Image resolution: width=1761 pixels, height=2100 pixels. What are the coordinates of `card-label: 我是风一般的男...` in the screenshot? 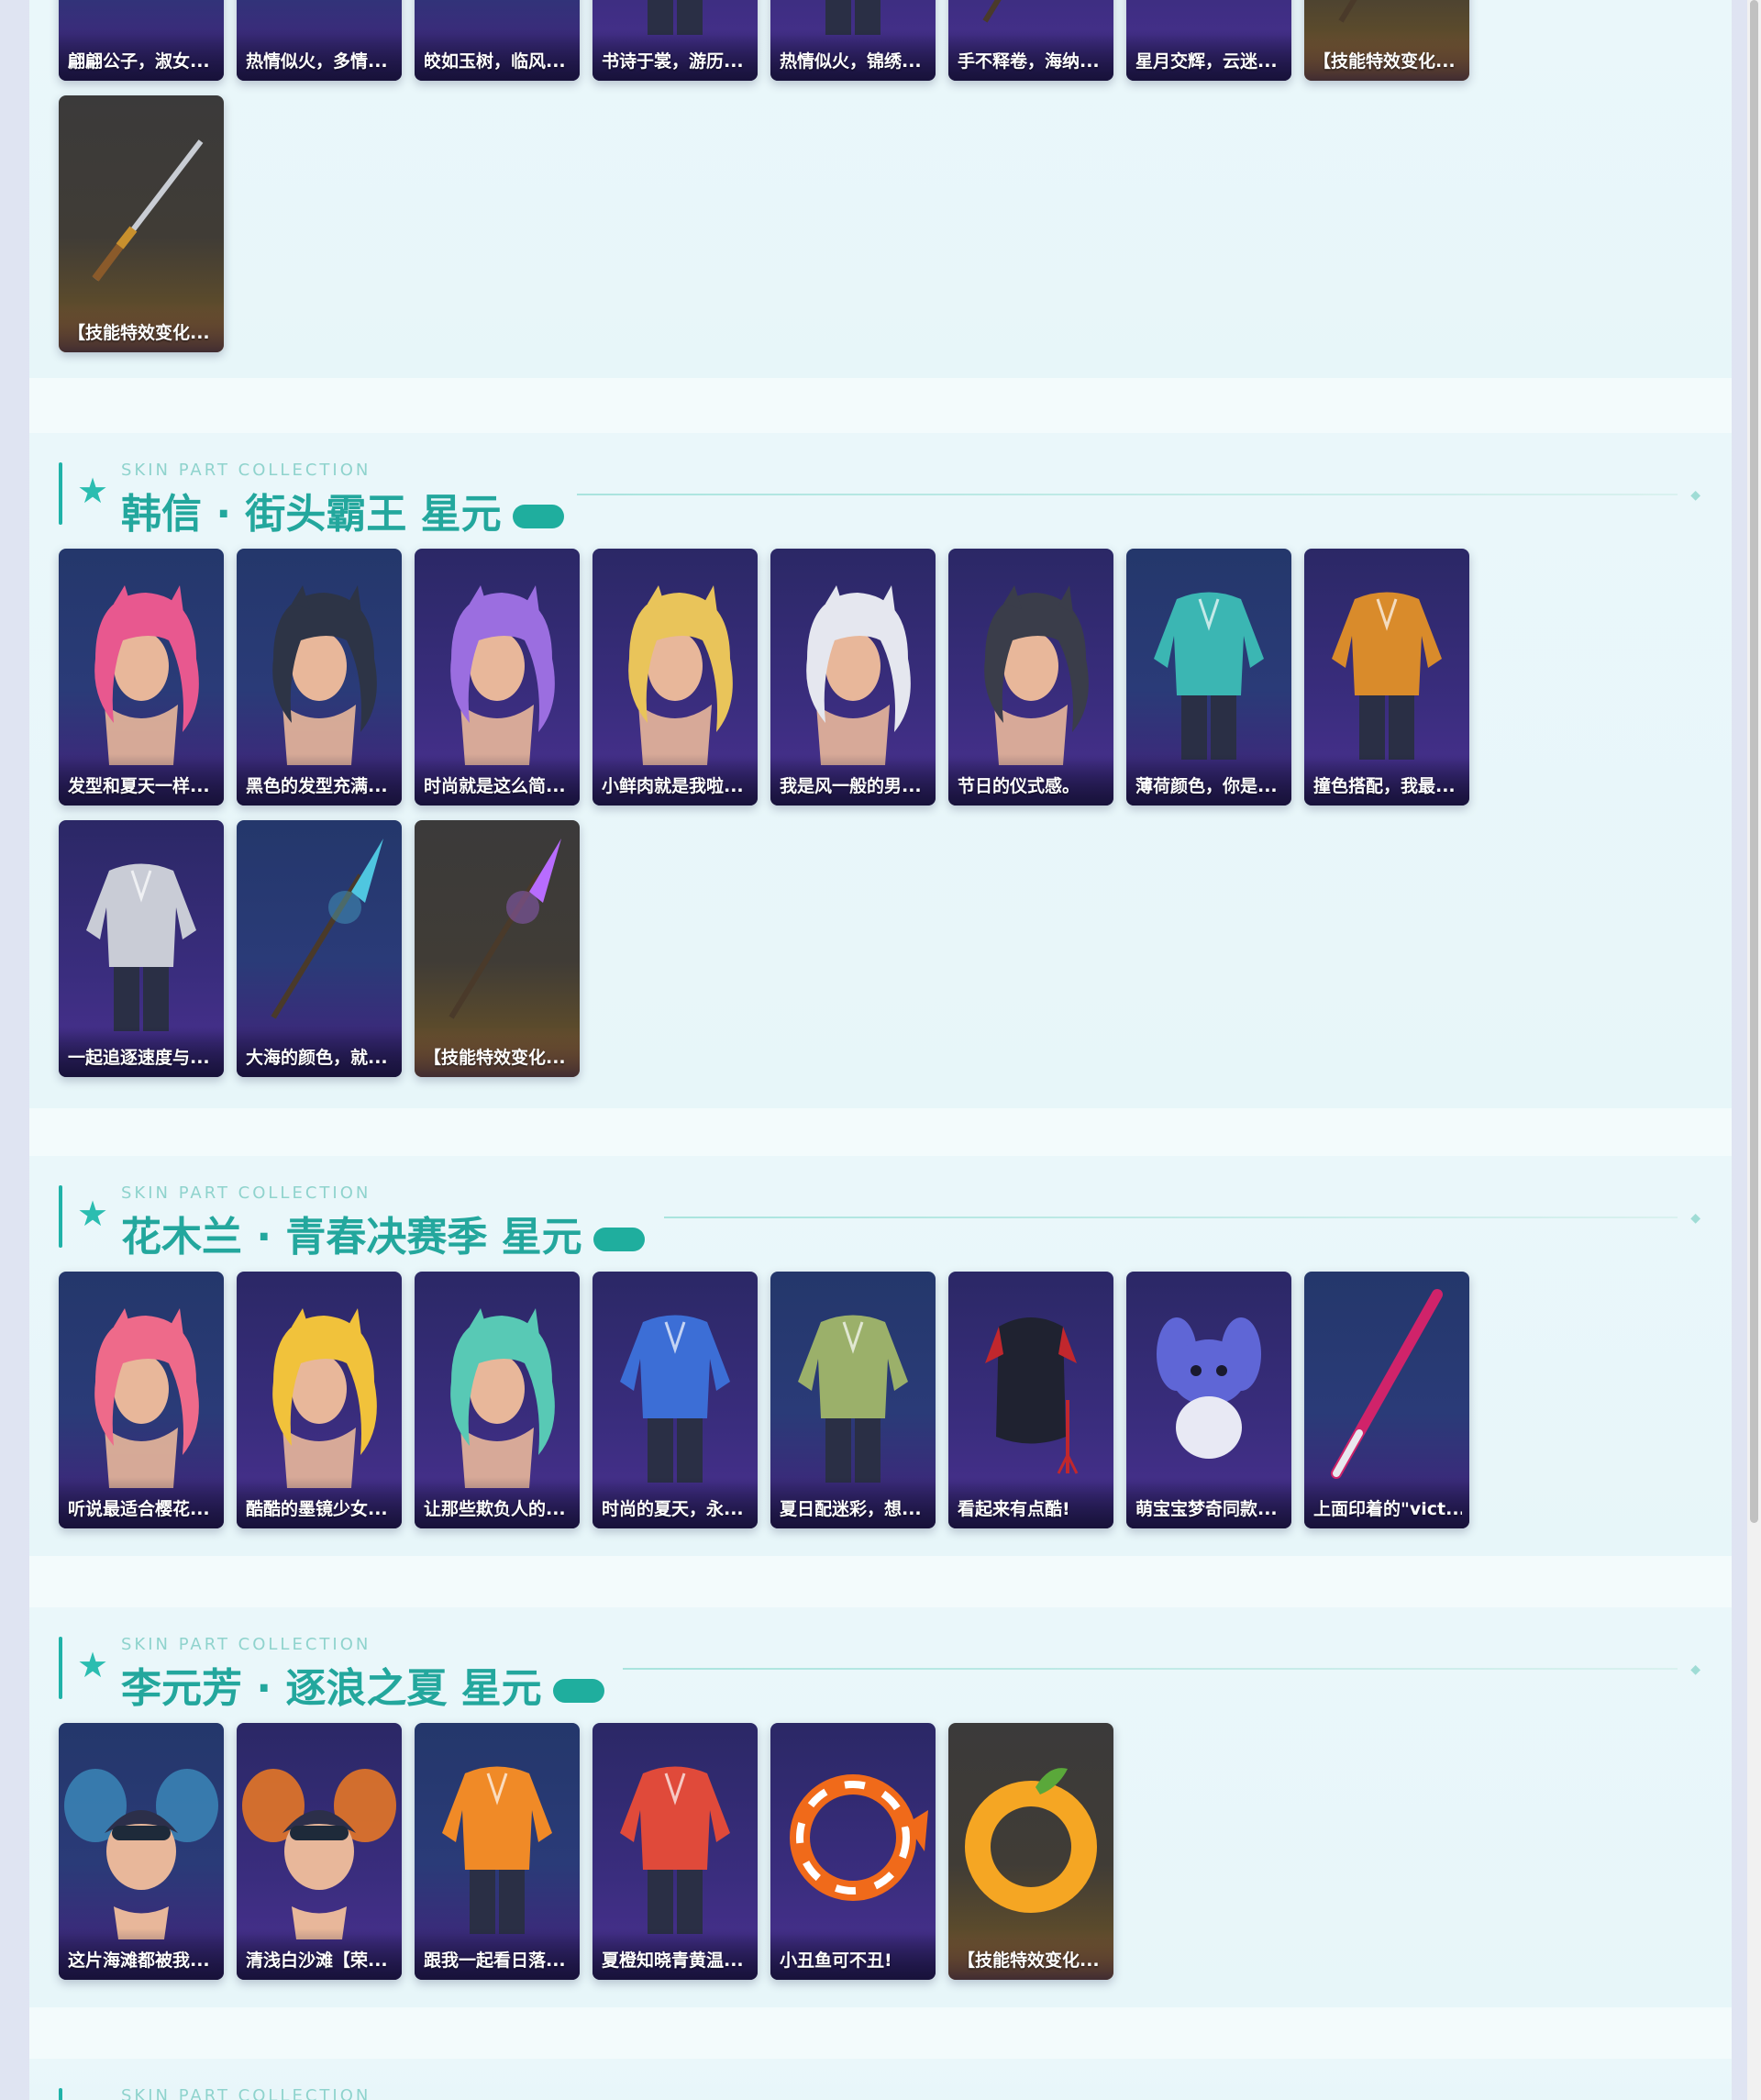 It's located at (851, 786).